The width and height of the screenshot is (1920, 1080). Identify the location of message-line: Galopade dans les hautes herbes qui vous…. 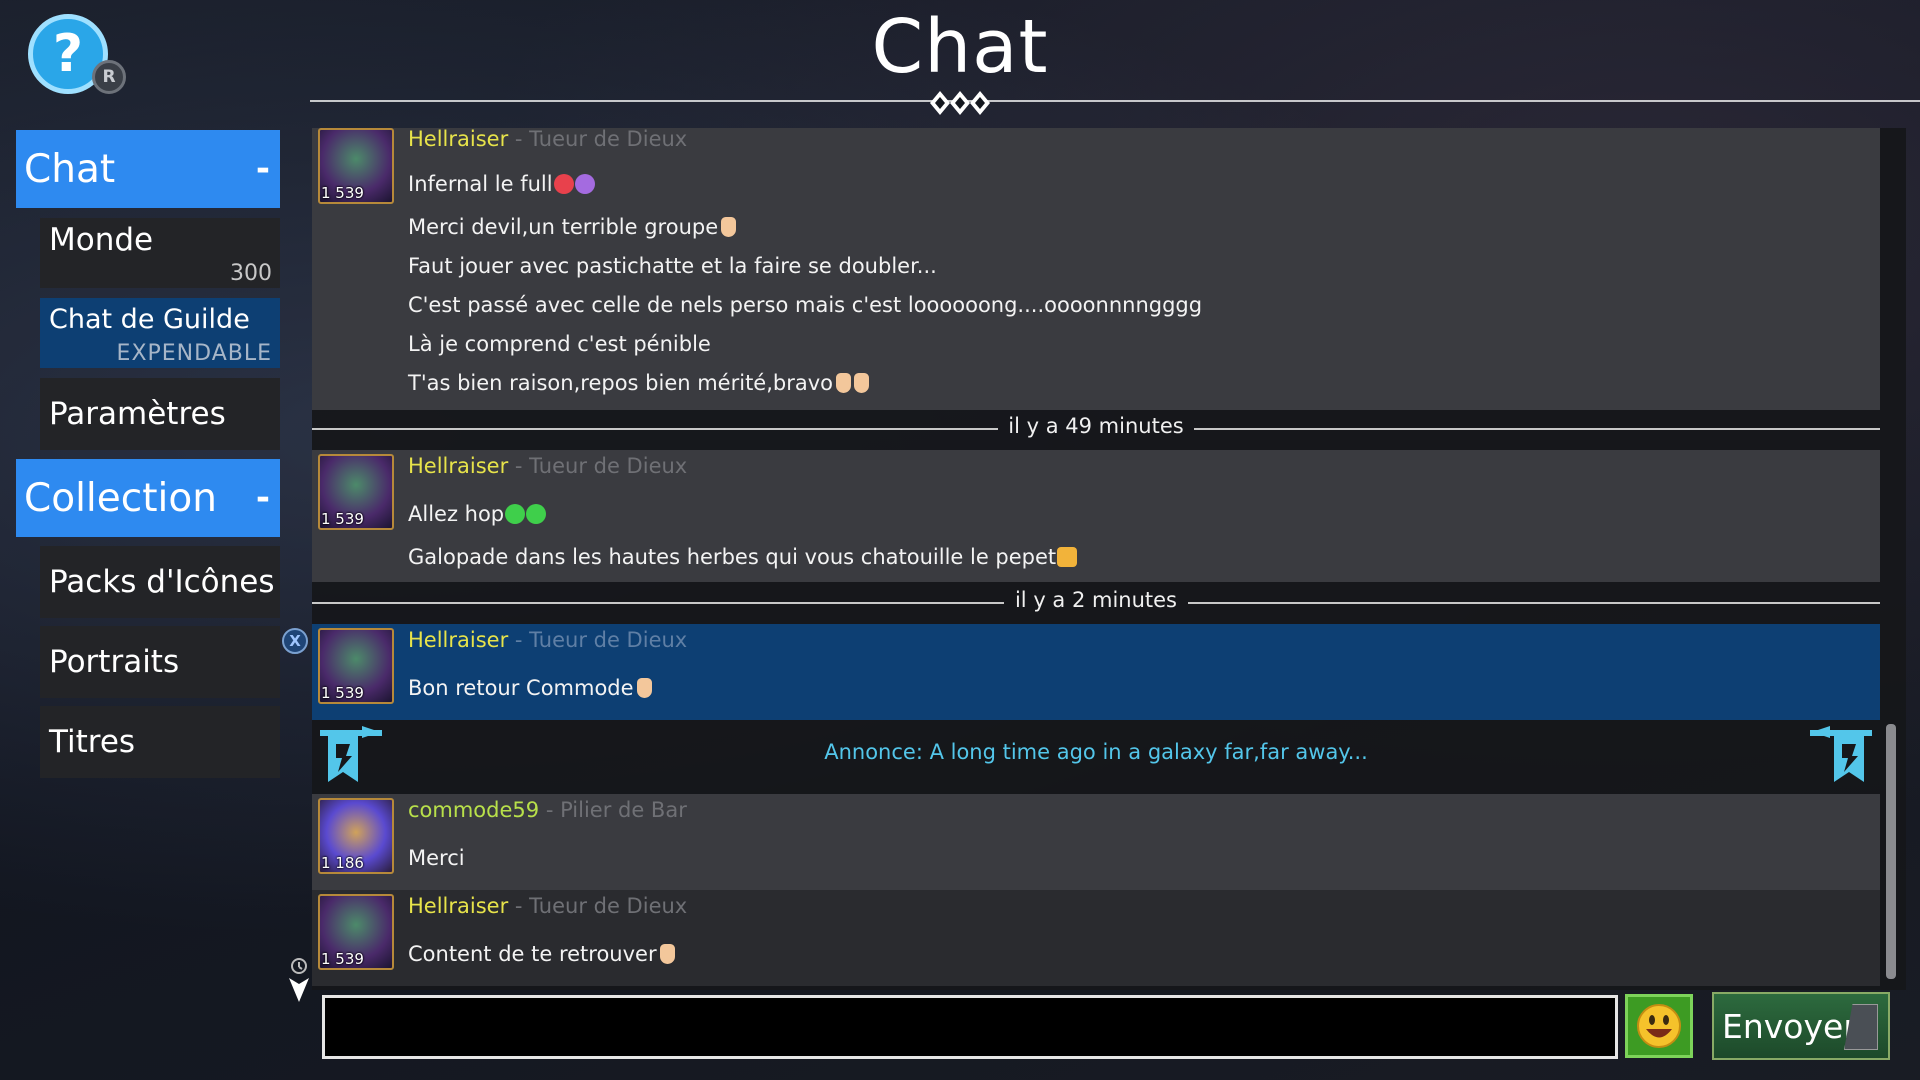
(743, 557).